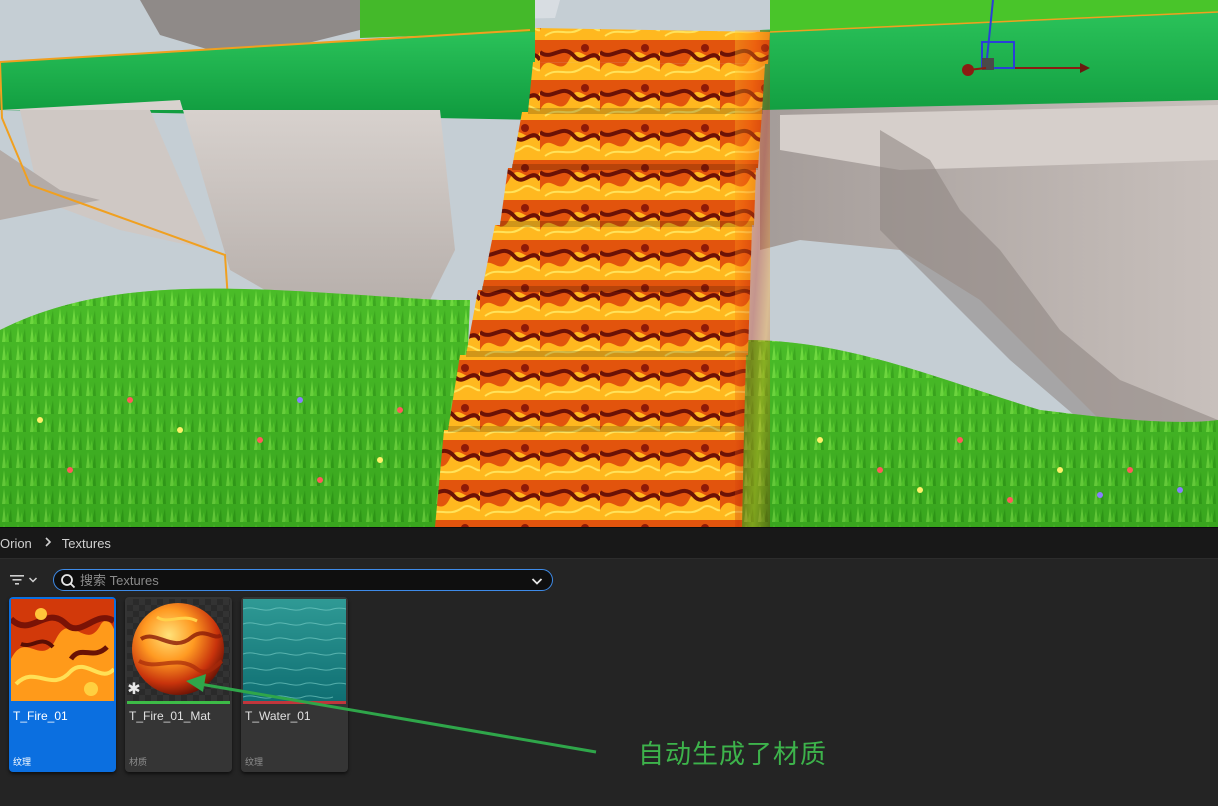 The height and width of the screenshot is (806, 1218). Describe the element at coordinates (178, 650) in the screenshot. I see `material-thumbnail` at that location.